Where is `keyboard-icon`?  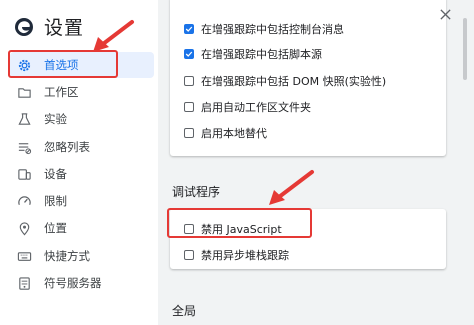
keyboard-icon is located at coordinates (24, 256).